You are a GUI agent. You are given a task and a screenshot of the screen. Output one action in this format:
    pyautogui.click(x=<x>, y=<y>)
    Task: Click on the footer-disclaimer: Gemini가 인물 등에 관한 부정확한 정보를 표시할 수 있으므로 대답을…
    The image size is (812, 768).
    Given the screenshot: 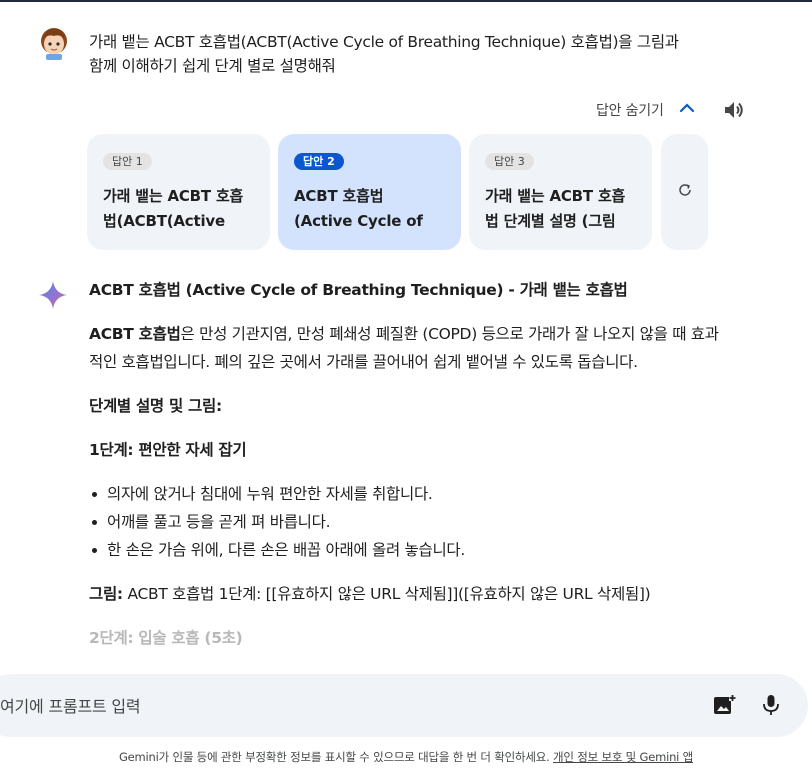 What is the action you would take?
    pyautogui.click(x=406, y=757)
    